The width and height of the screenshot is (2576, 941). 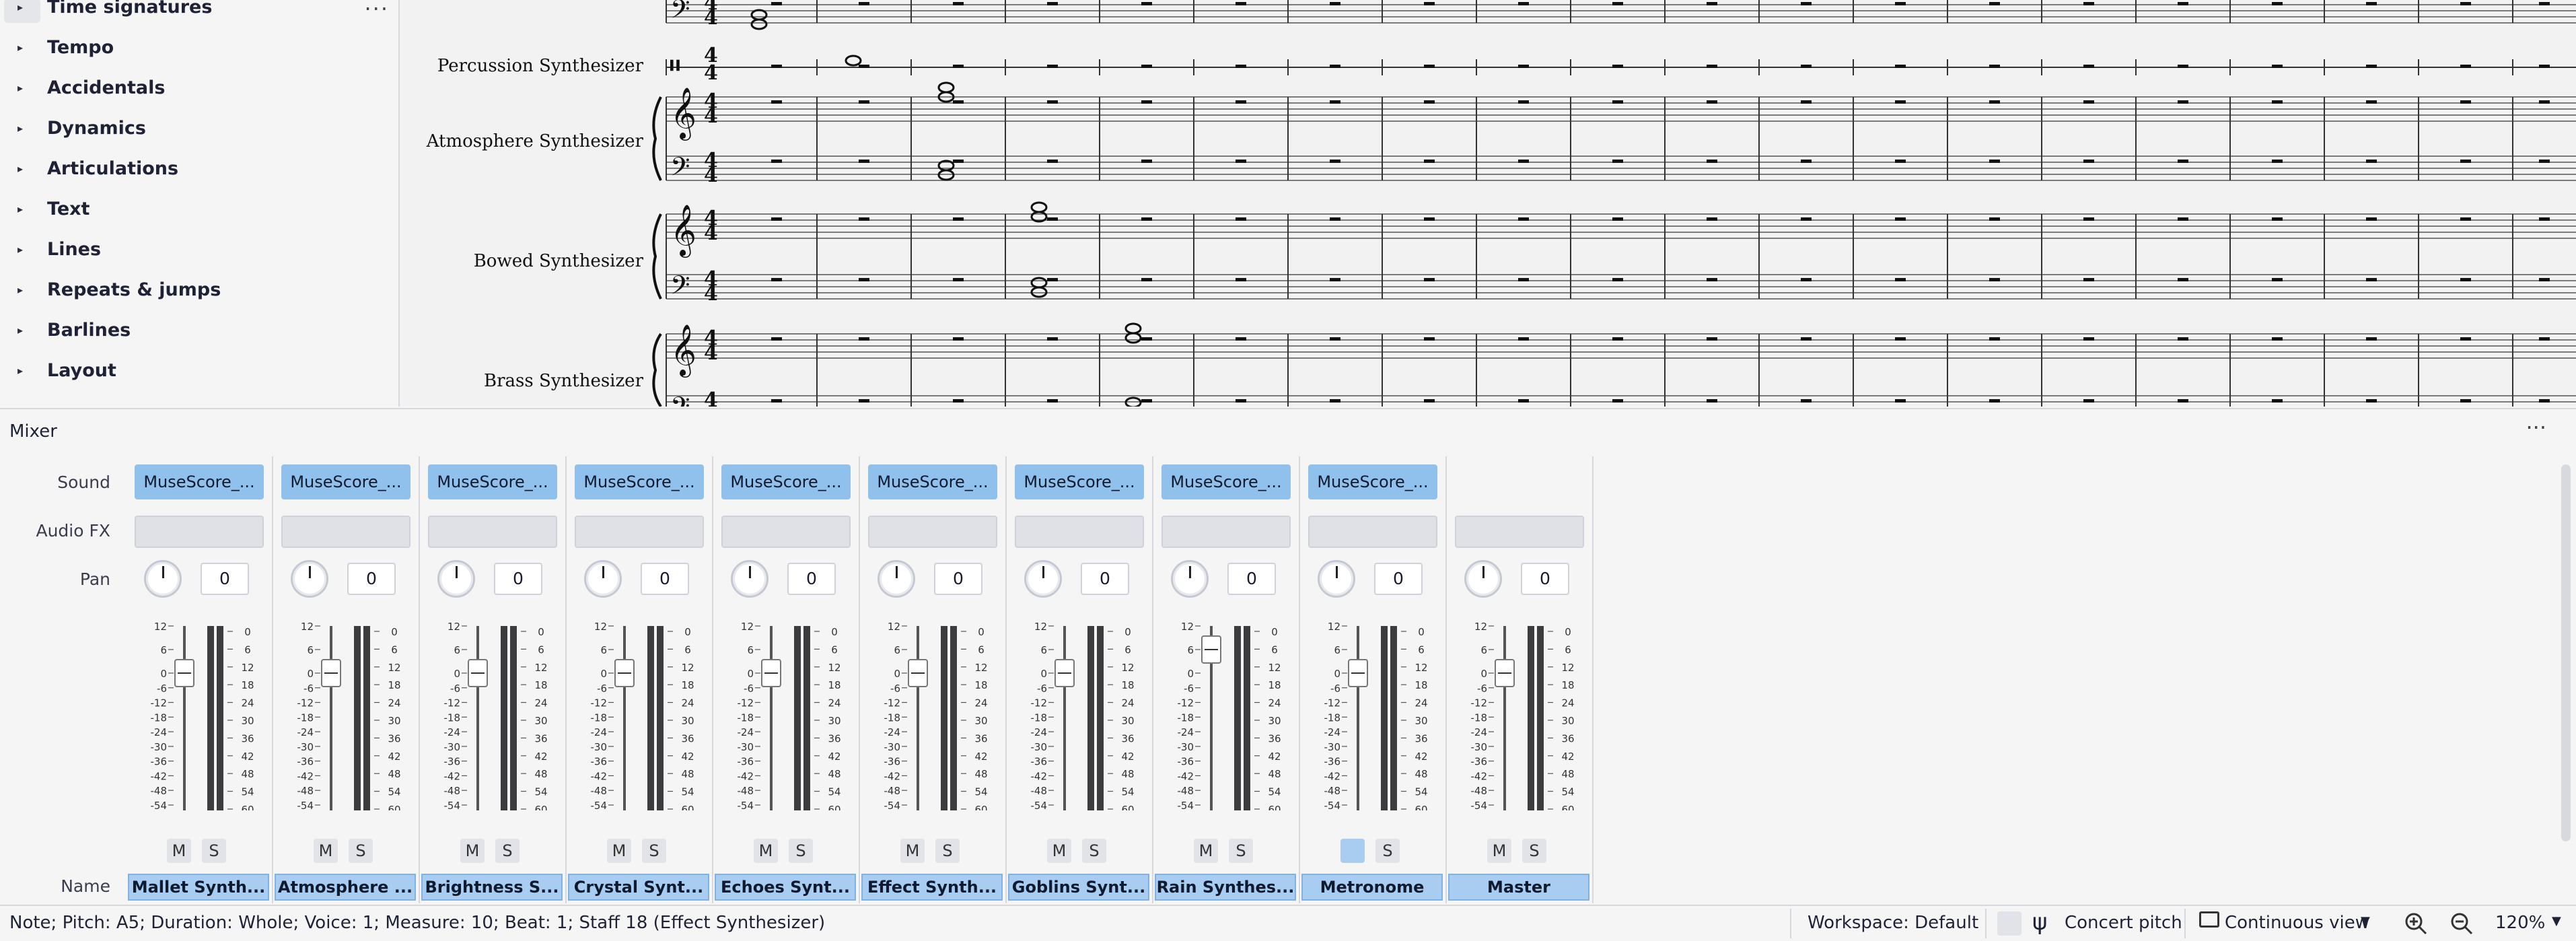 I want to click on channel-name-button: Master, so click(x=1518, y=887).